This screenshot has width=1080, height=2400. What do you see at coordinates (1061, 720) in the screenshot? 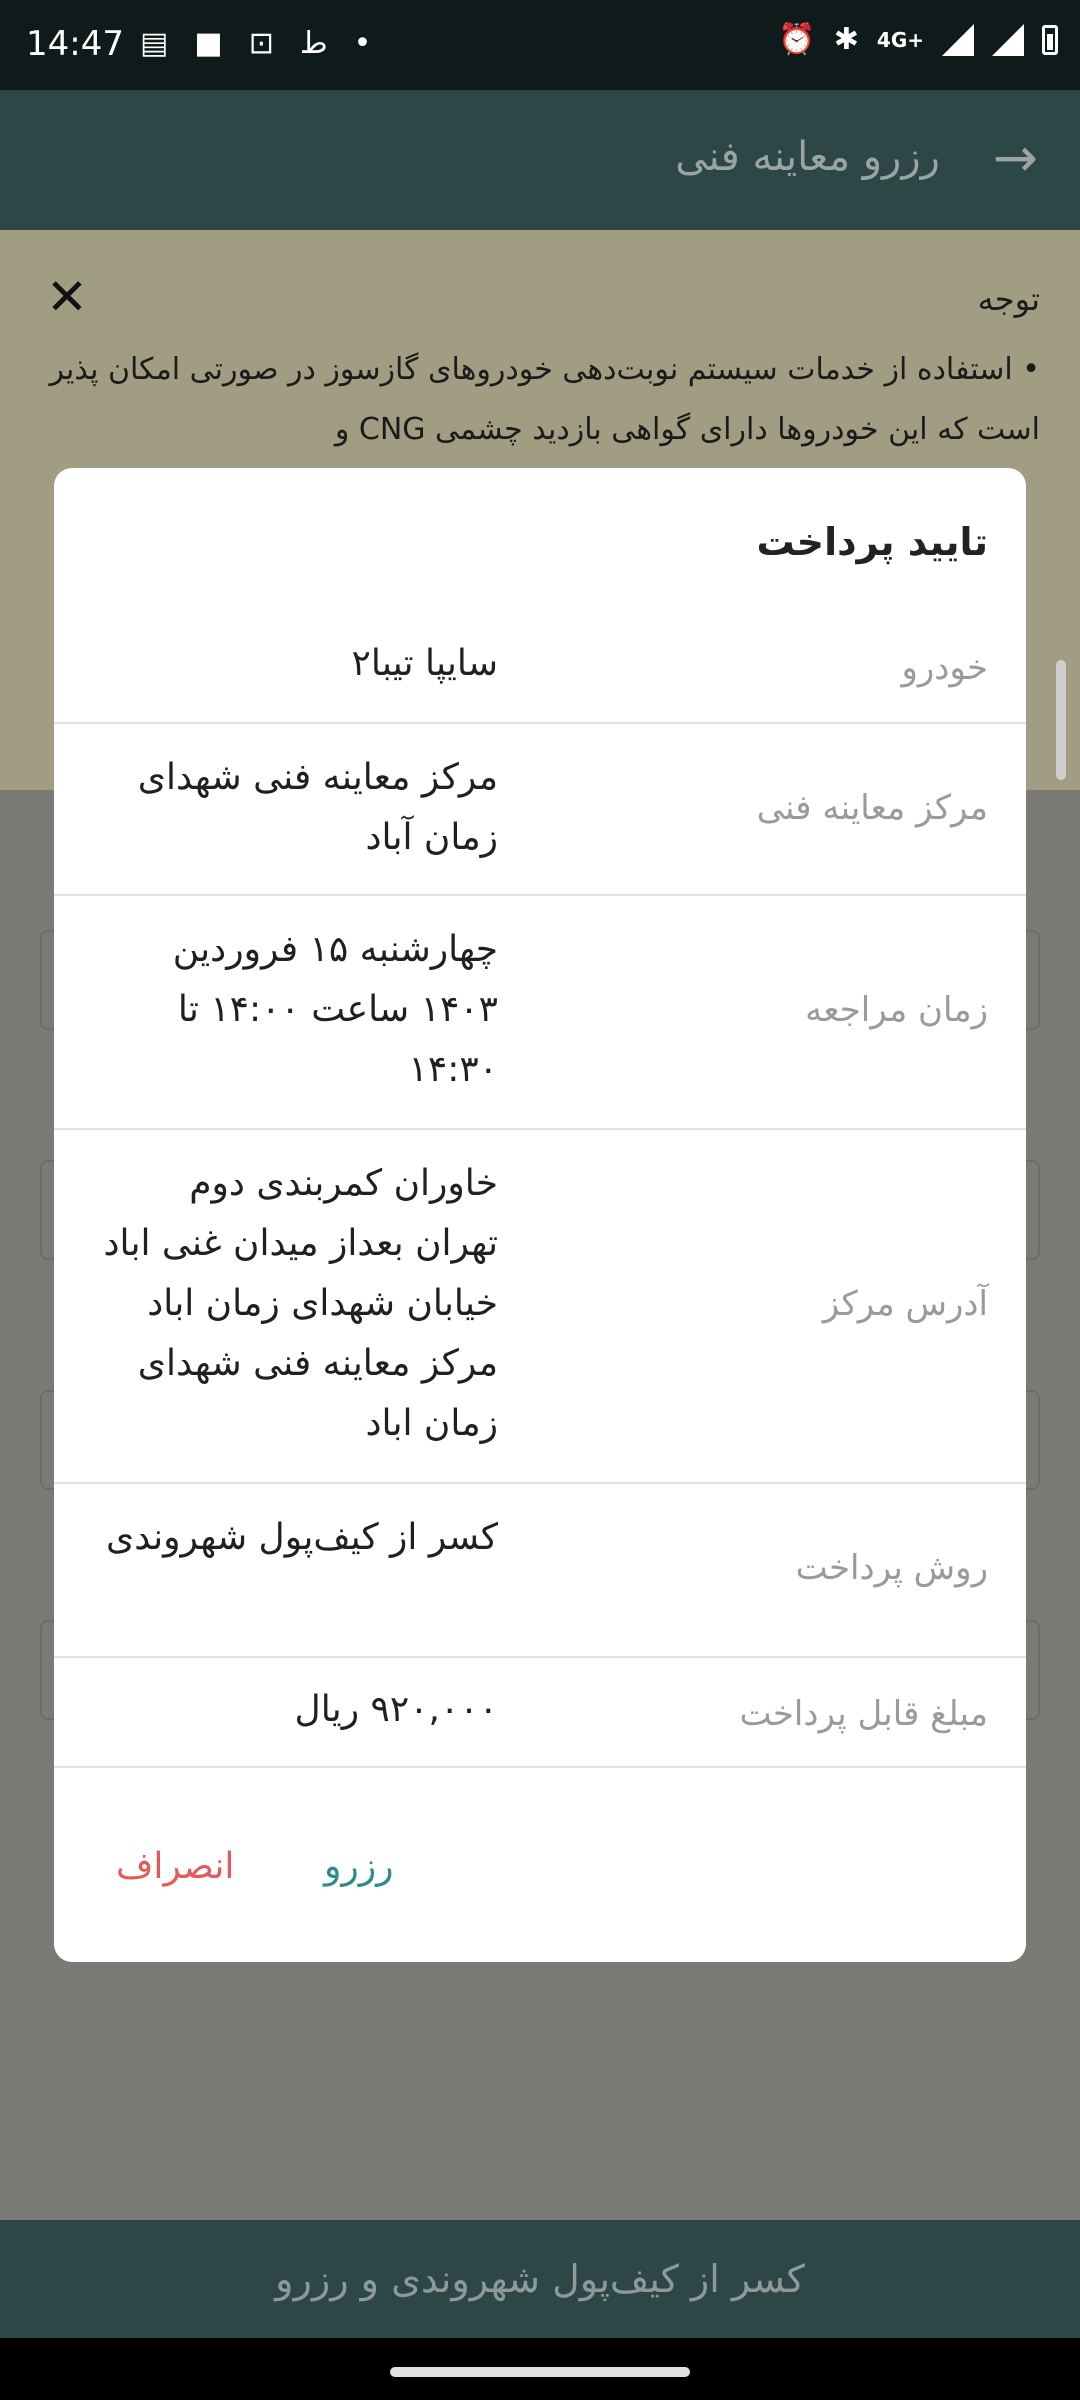
I see `scrollbar` at bounding box center [1061, 720].